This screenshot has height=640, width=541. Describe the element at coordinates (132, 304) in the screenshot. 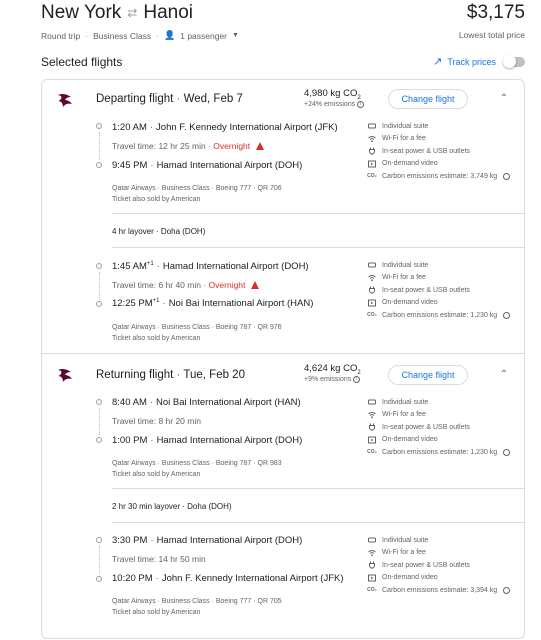

I see `arrival-time: 12:25 PM` at that location.